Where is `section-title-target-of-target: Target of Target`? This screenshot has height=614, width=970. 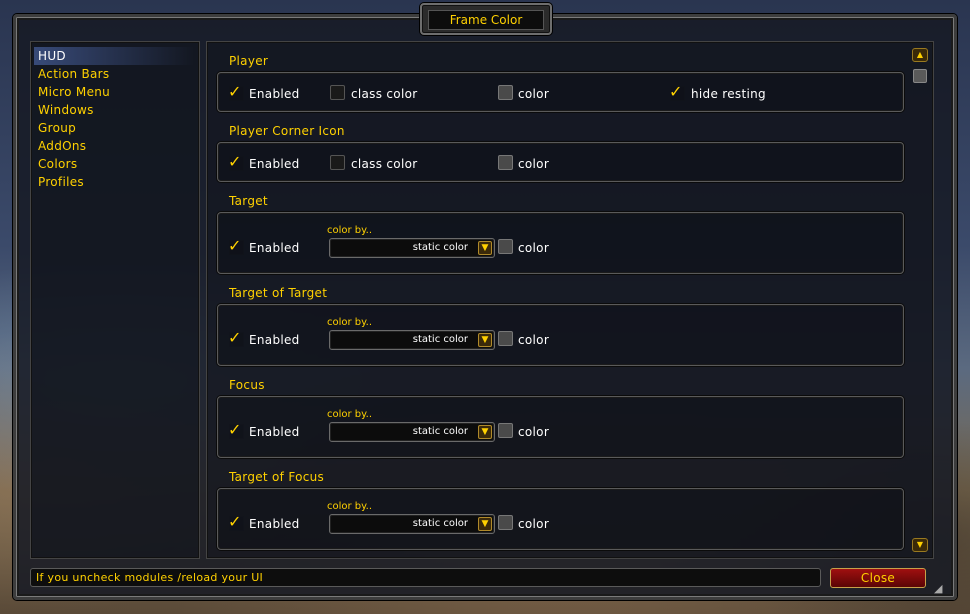
section-title-target-of-target: Target of Target is located at coordinates (278, 293).